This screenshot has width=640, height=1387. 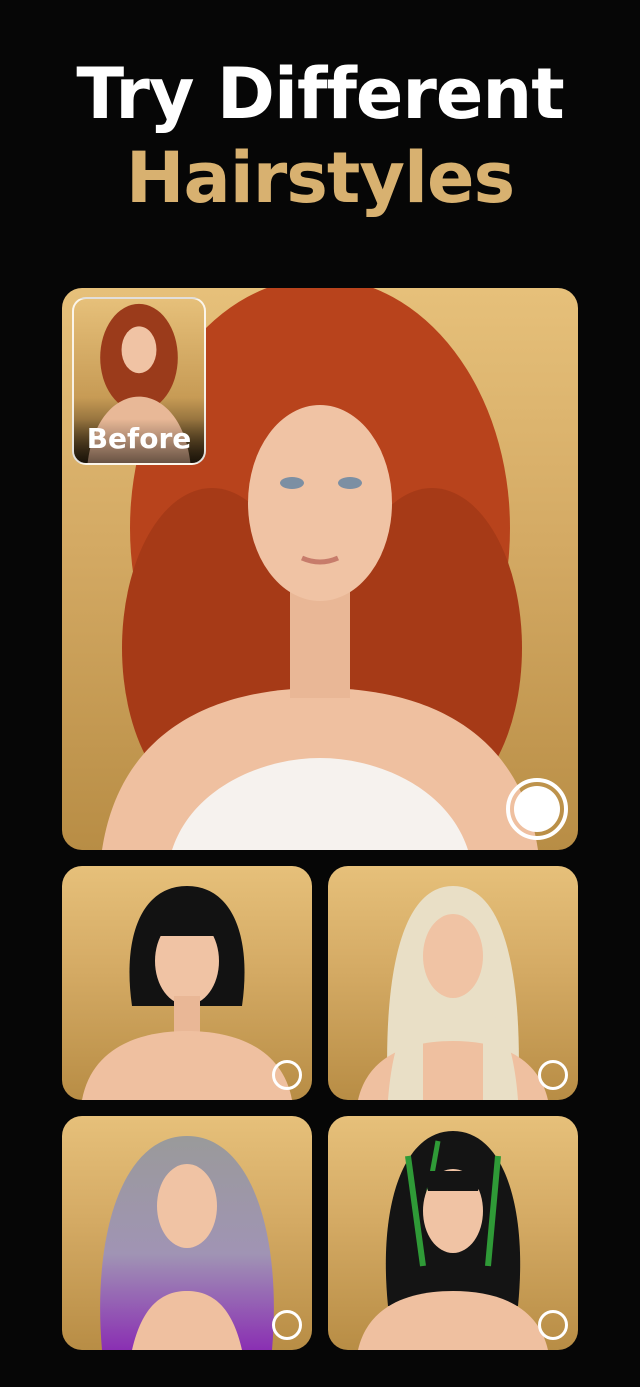 I want to click on headline: Try Different Hairstyles, so click(x=320, y=136).